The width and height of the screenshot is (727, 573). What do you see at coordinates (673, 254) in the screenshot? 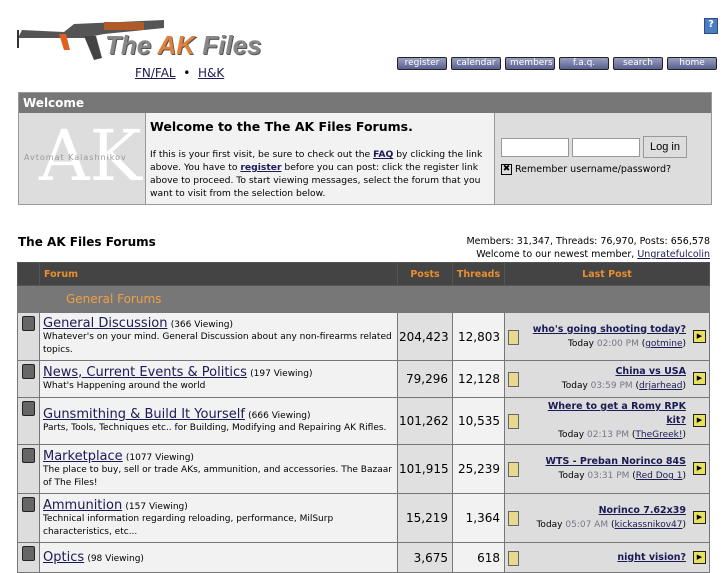
I see `newest-member-link: Ungratefulcolin` at bounding box center [673, 254].